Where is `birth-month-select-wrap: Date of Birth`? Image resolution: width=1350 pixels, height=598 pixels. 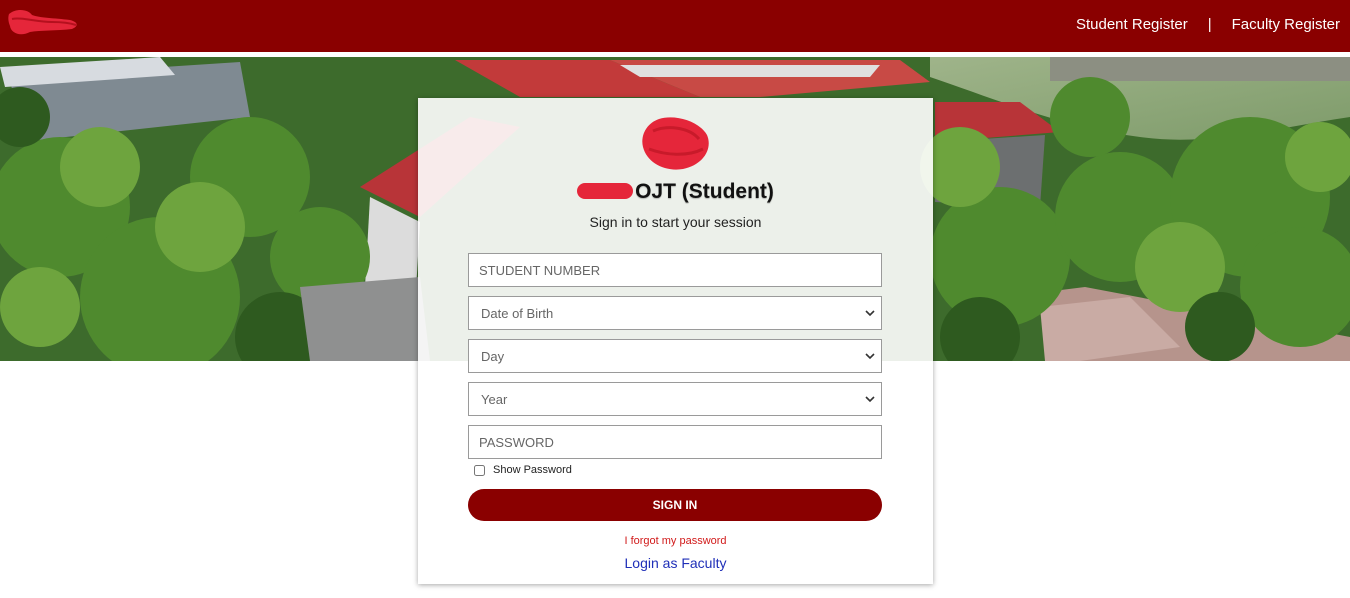
birth-month-select-wrap: Date of Birth is located at coordinates (675, 313).